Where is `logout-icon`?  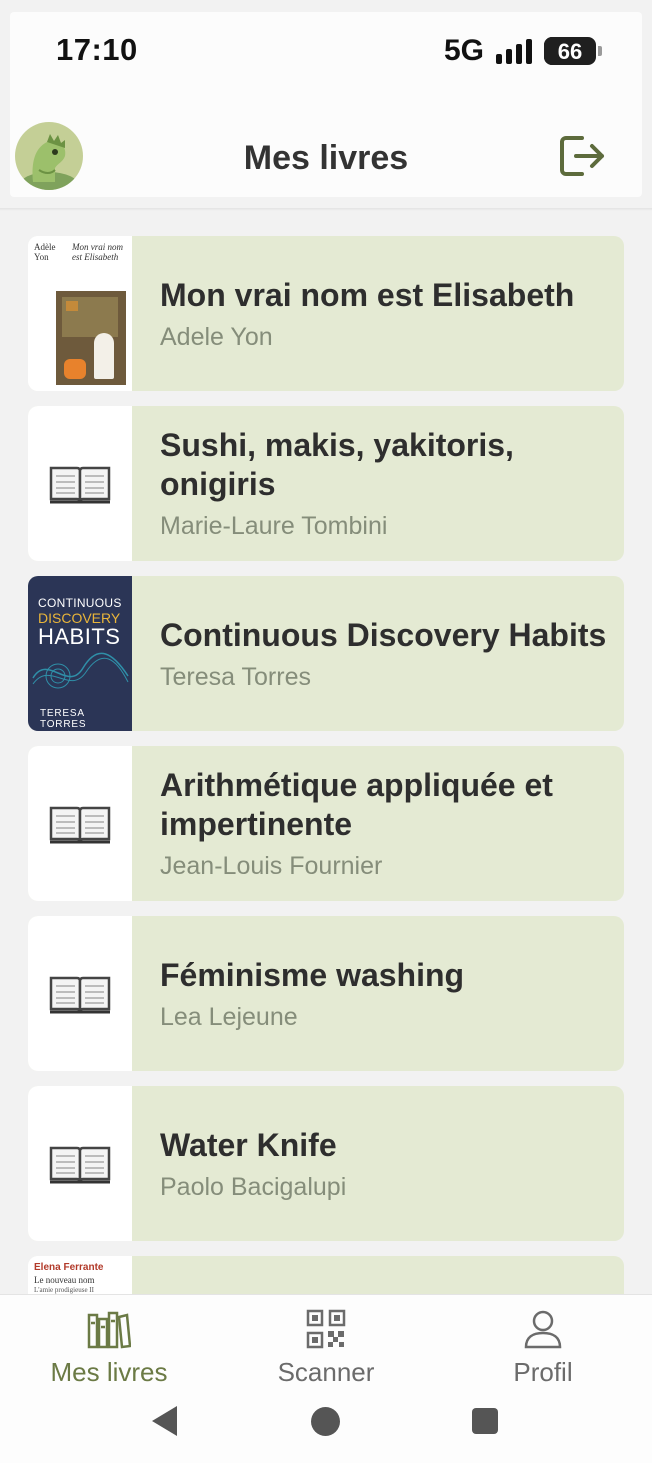
logout-icon is located at coordinates (582, 156).